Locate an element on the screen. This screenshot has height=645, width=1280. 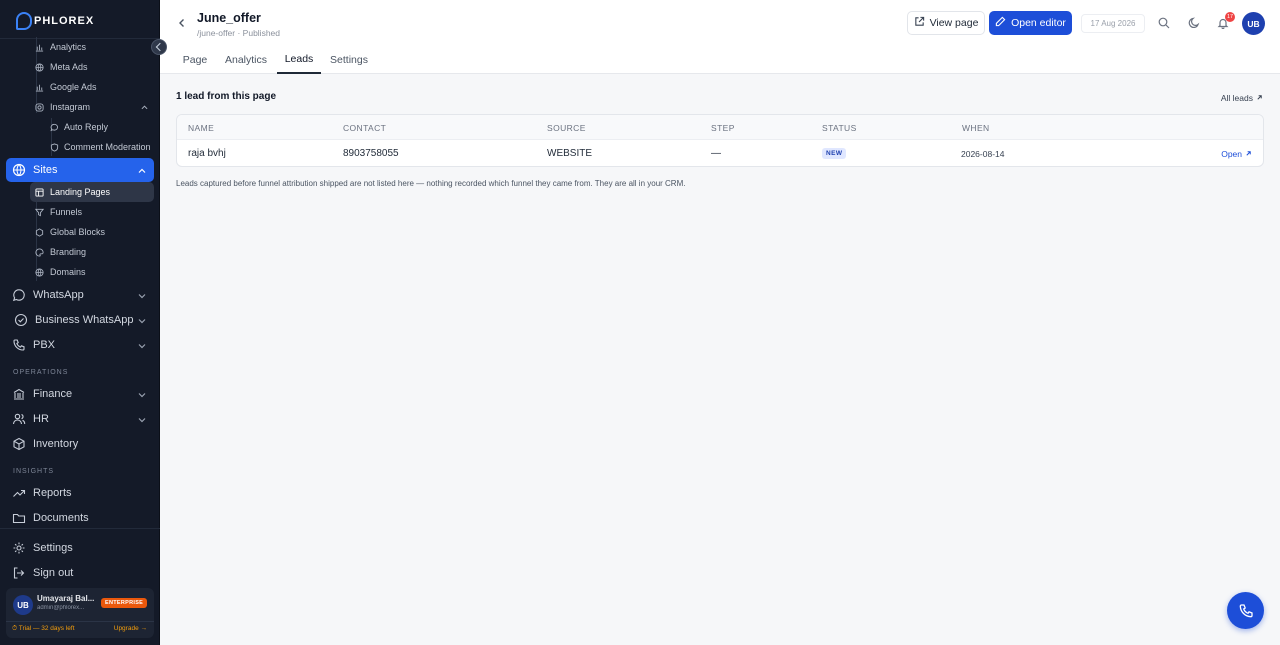
tab-page: Page is located at coordinates (195, 60).